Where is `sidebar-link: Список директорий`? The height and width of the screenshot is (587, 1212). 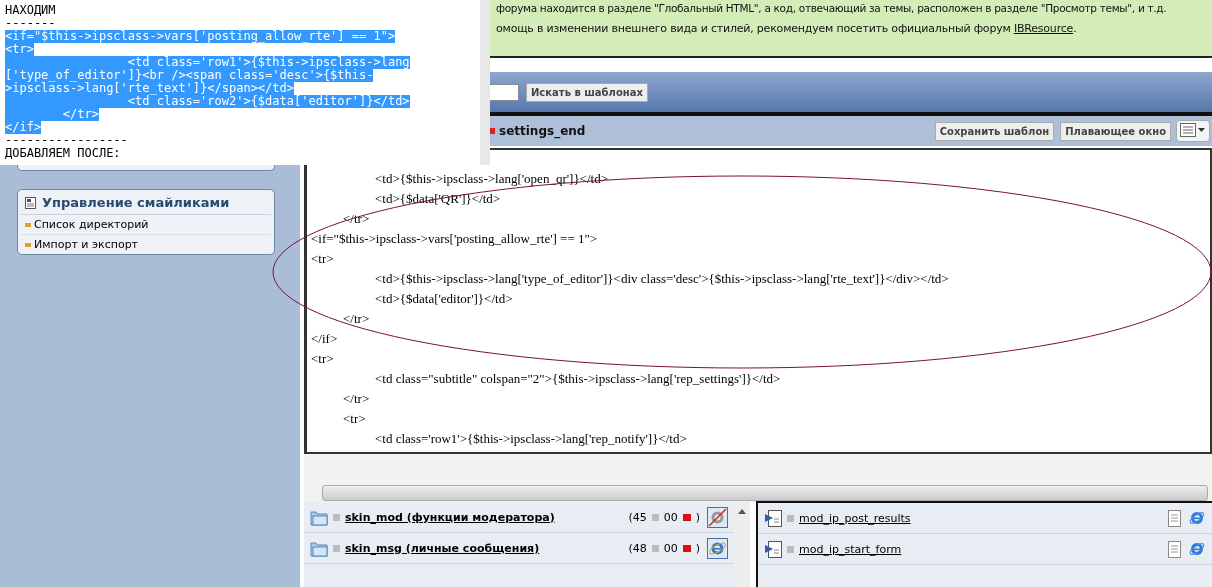
sidebar-link: Список директорий is located at coordinates (91, 224).